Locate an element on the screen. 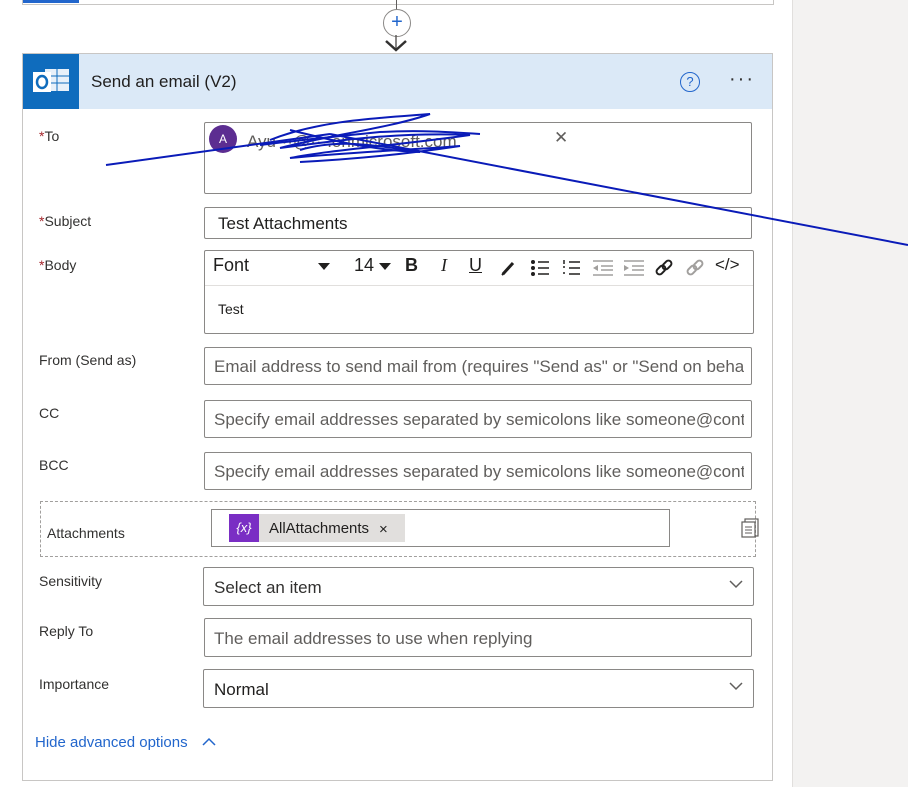 This screenshot has height=787, width=908. to-label-text: To is located at coordinates (52, 136).